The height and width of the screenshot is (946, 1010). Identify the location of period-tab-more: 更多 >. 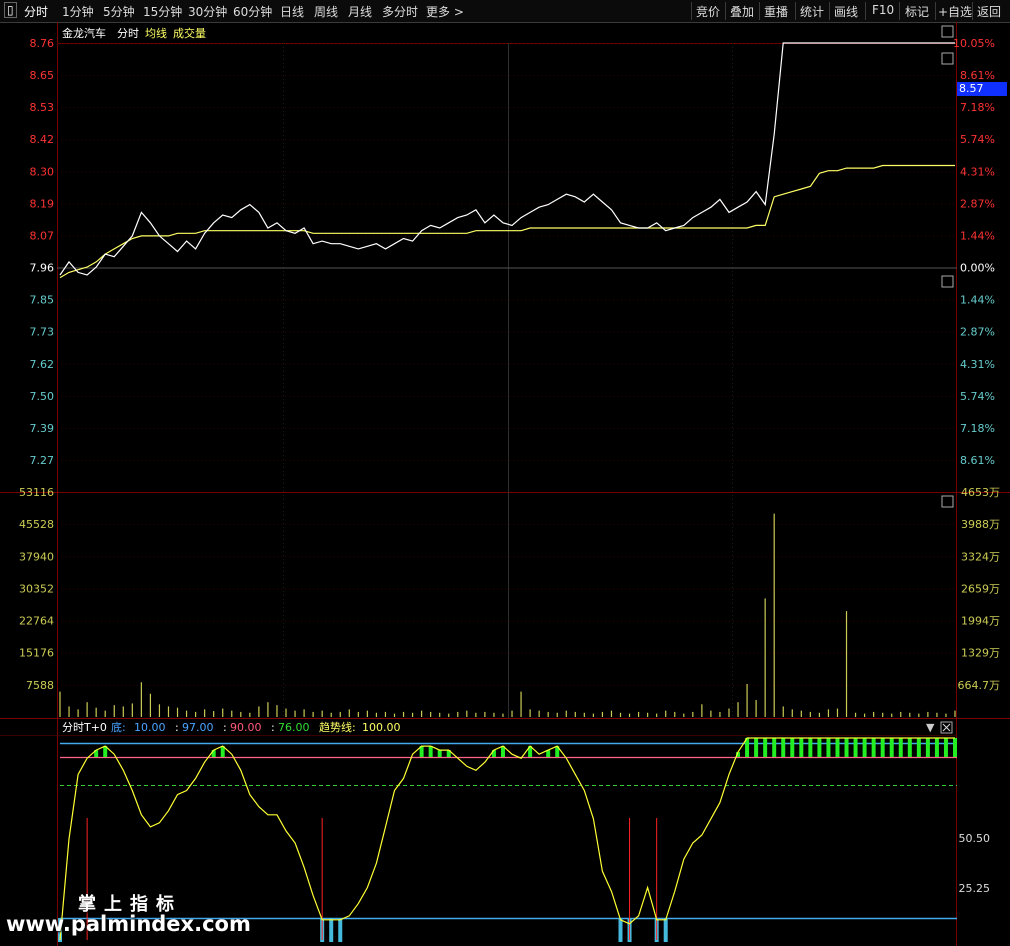
(445, 11).